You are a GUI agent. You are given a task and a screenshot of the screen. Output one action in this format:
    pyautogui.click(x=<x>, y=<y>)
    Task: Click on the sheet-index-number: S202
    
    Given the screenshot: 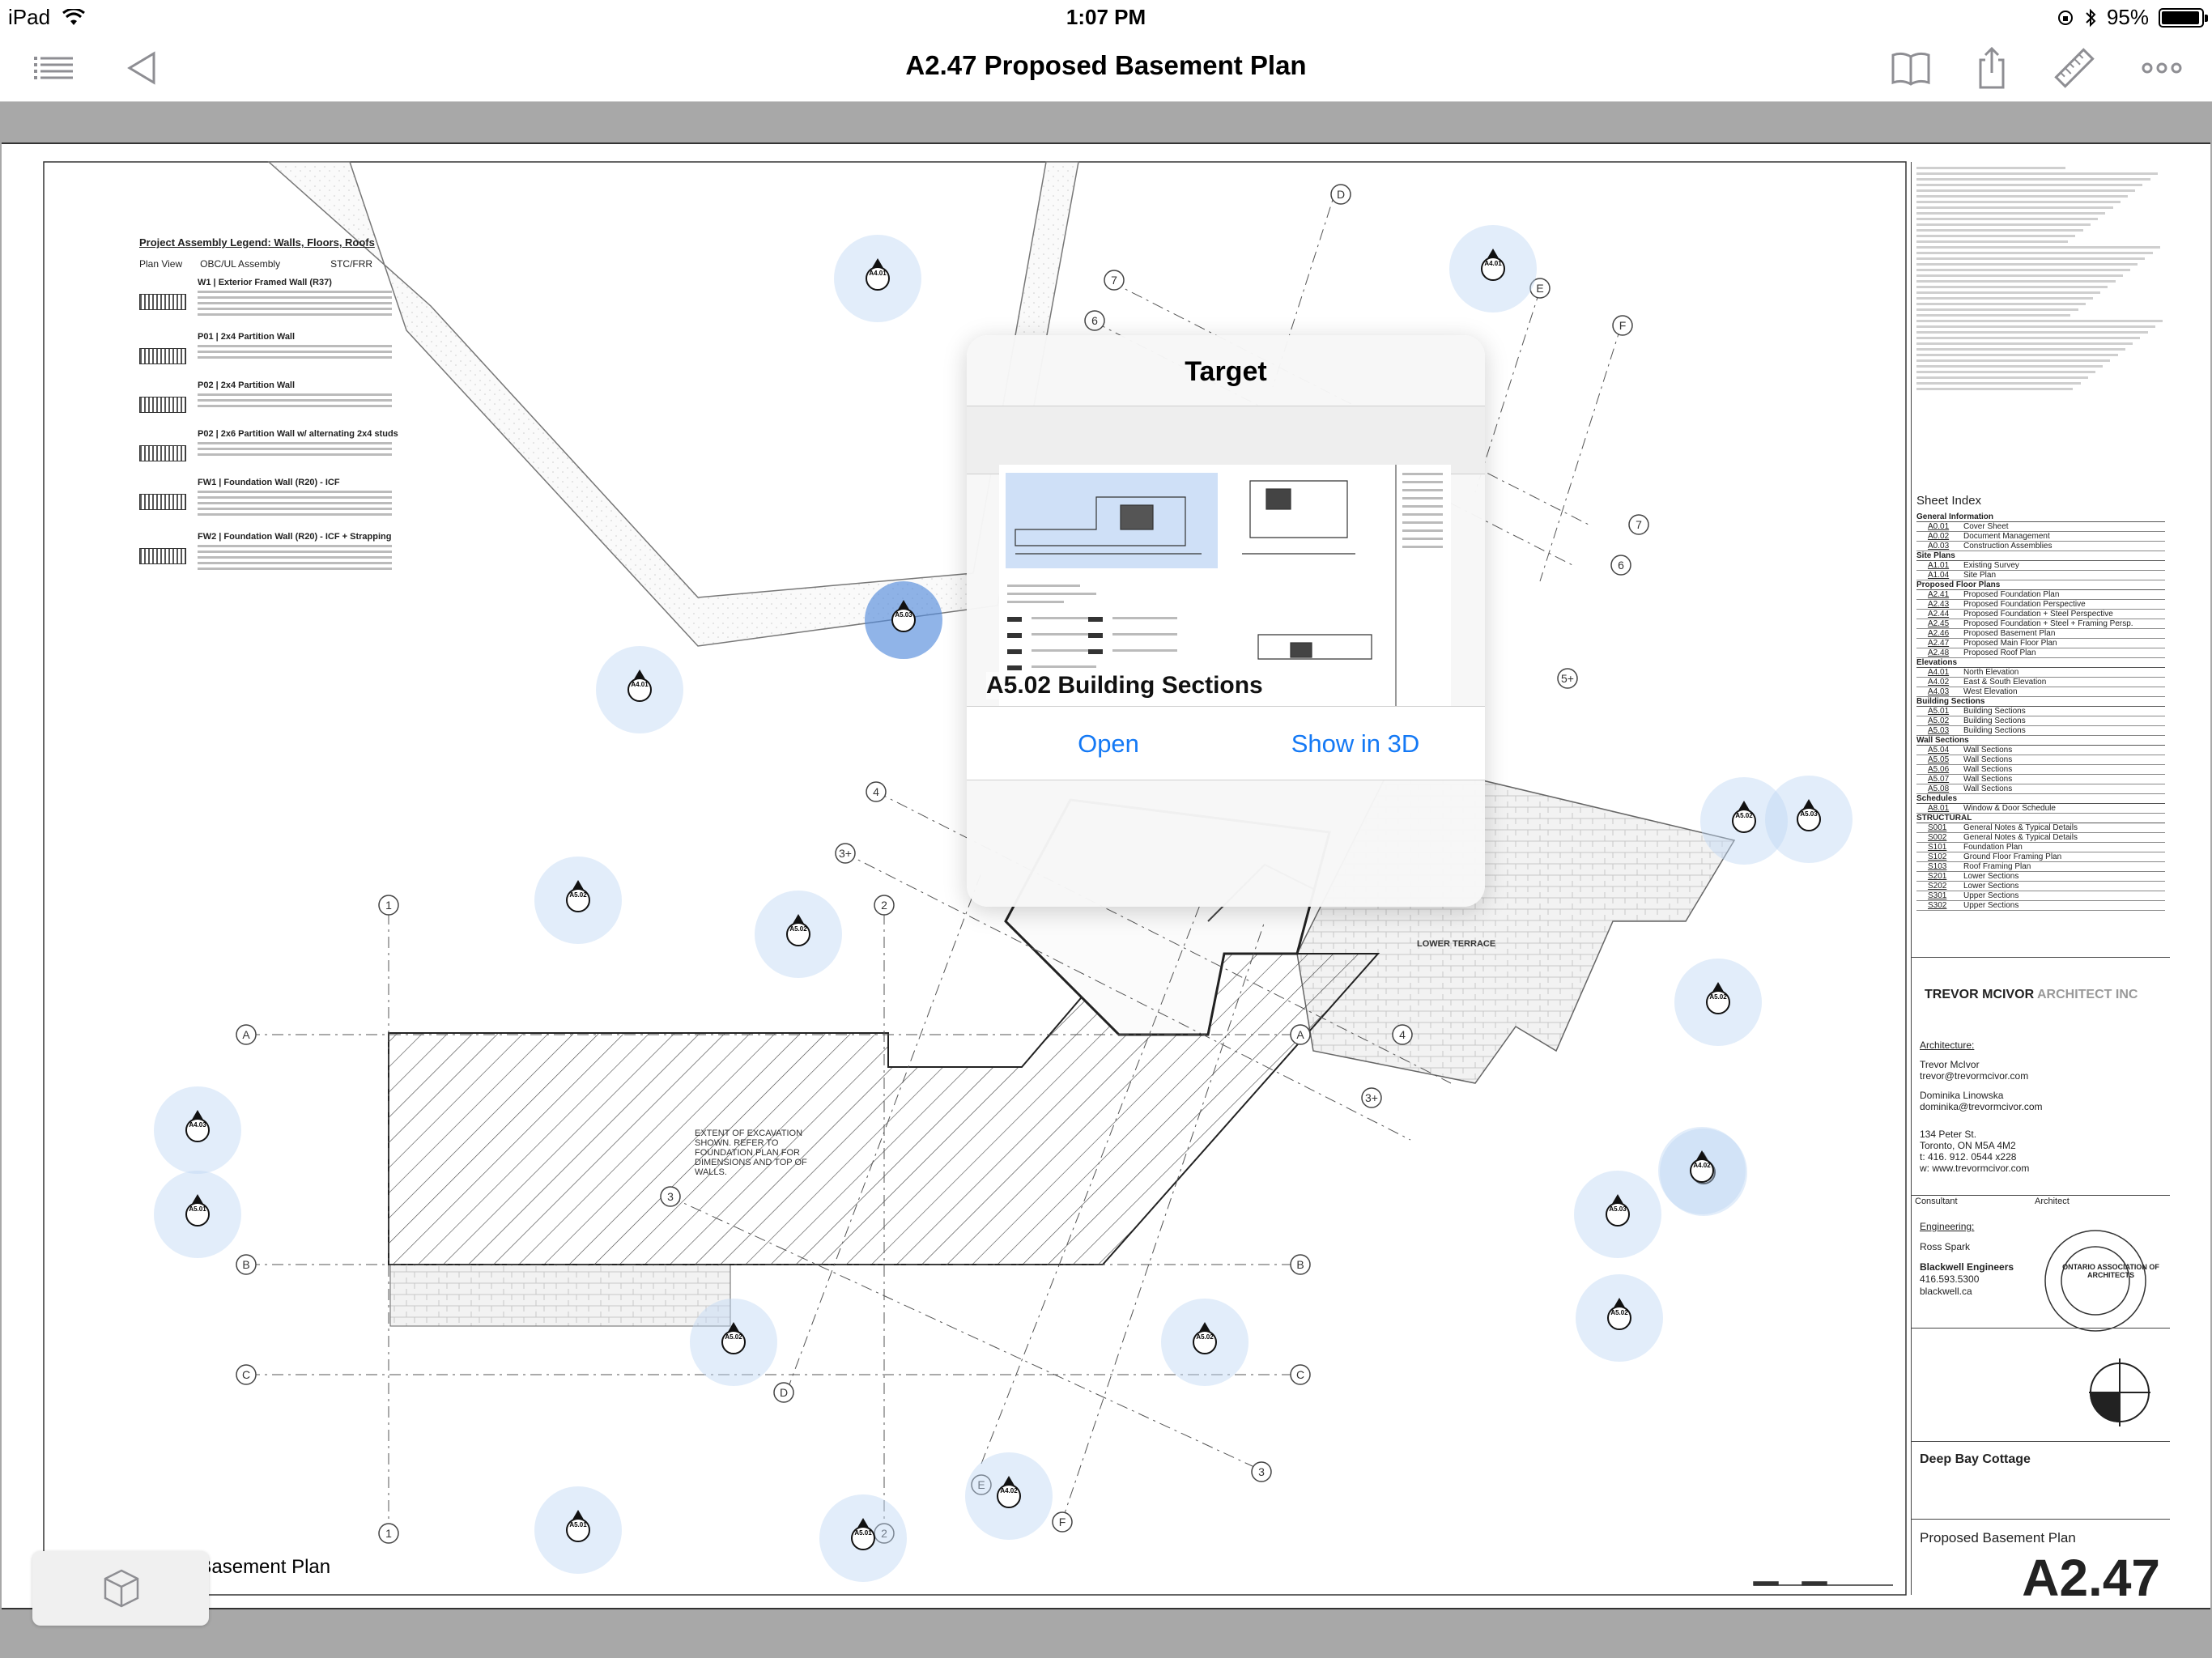 What is the action you would take?
    pyautogui.click(x=1938, y=886)
    